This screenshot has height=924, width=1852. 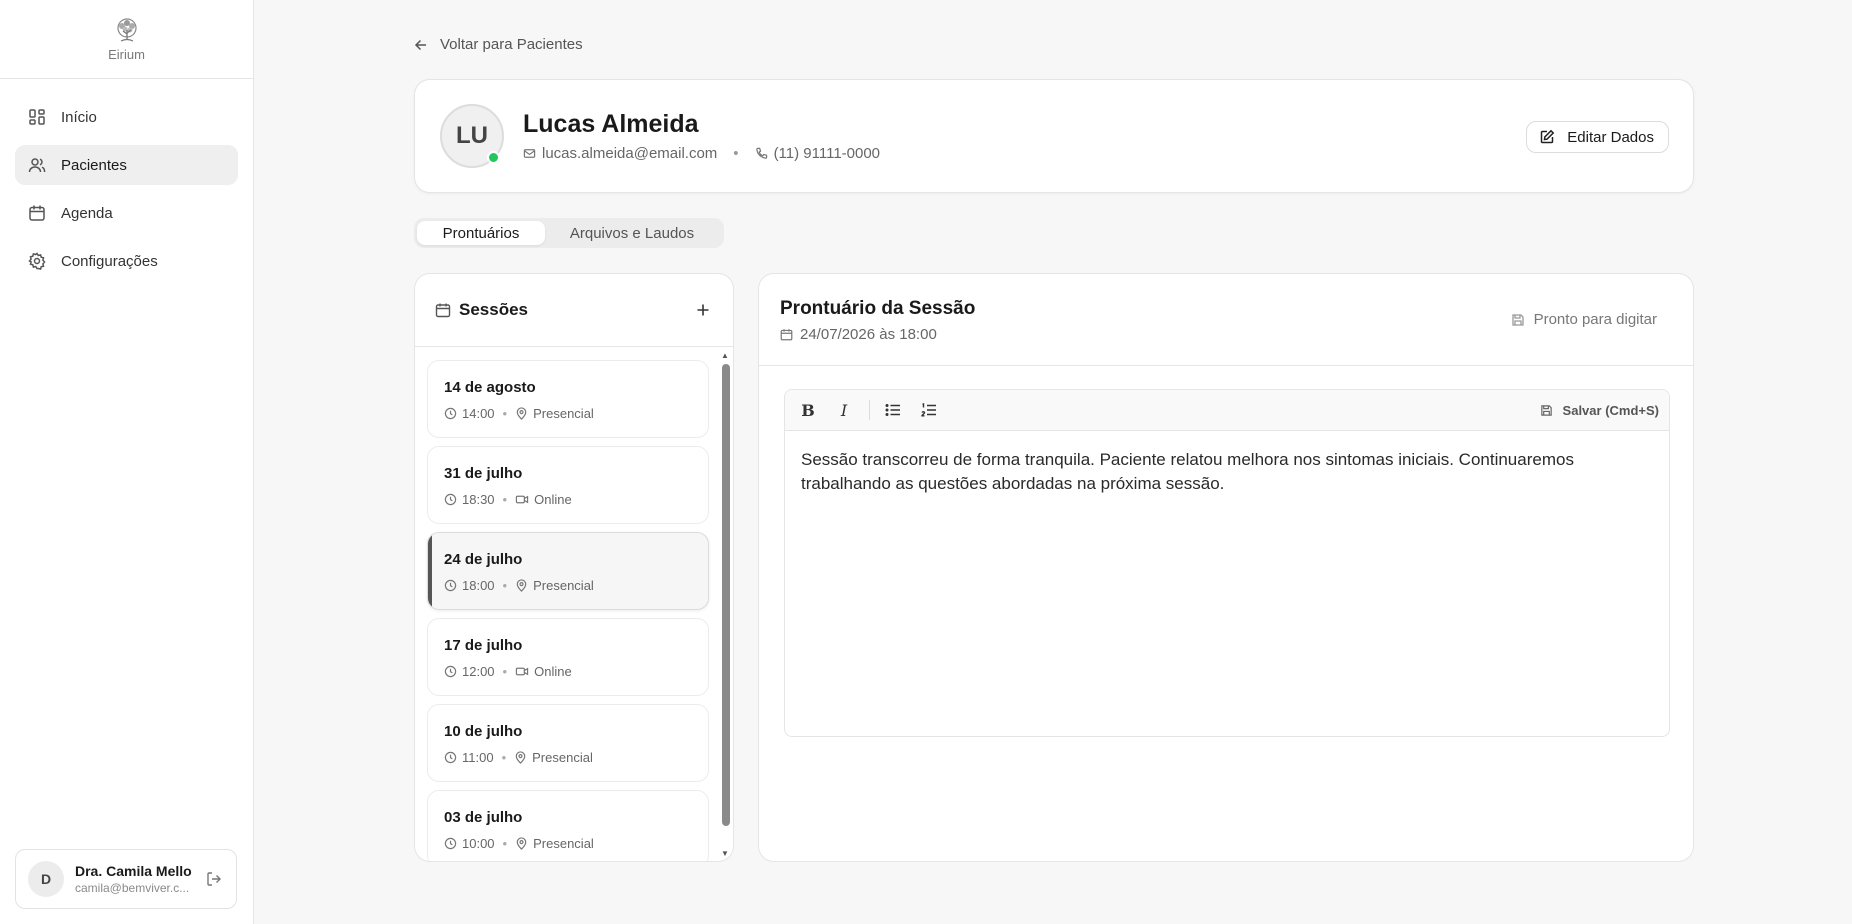 I want to click on save-status: Pronto para digitar, so click(x=1584, y=319).